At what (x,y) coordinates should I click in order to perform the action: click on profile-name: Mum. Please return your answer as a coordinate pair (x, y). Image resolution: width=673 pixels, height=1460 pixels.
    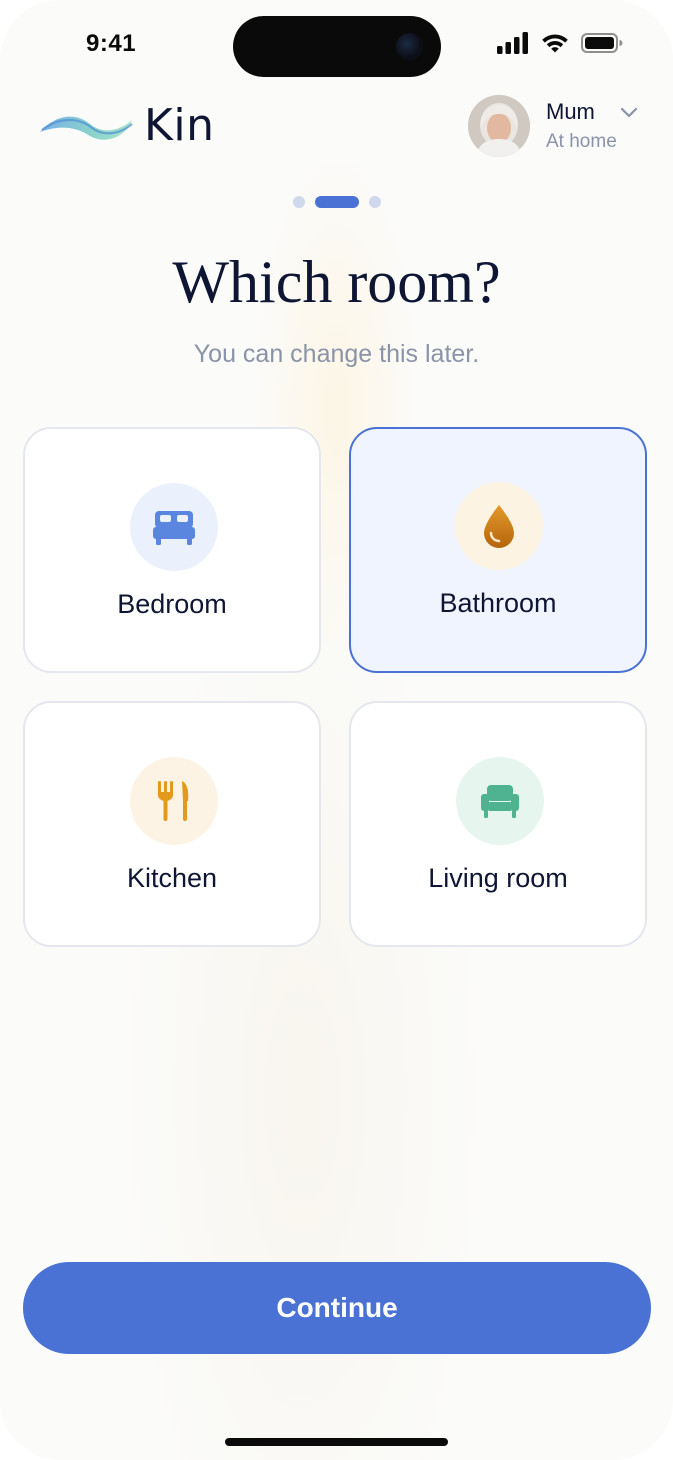
    Looking at the image, I should click on (570, 111).